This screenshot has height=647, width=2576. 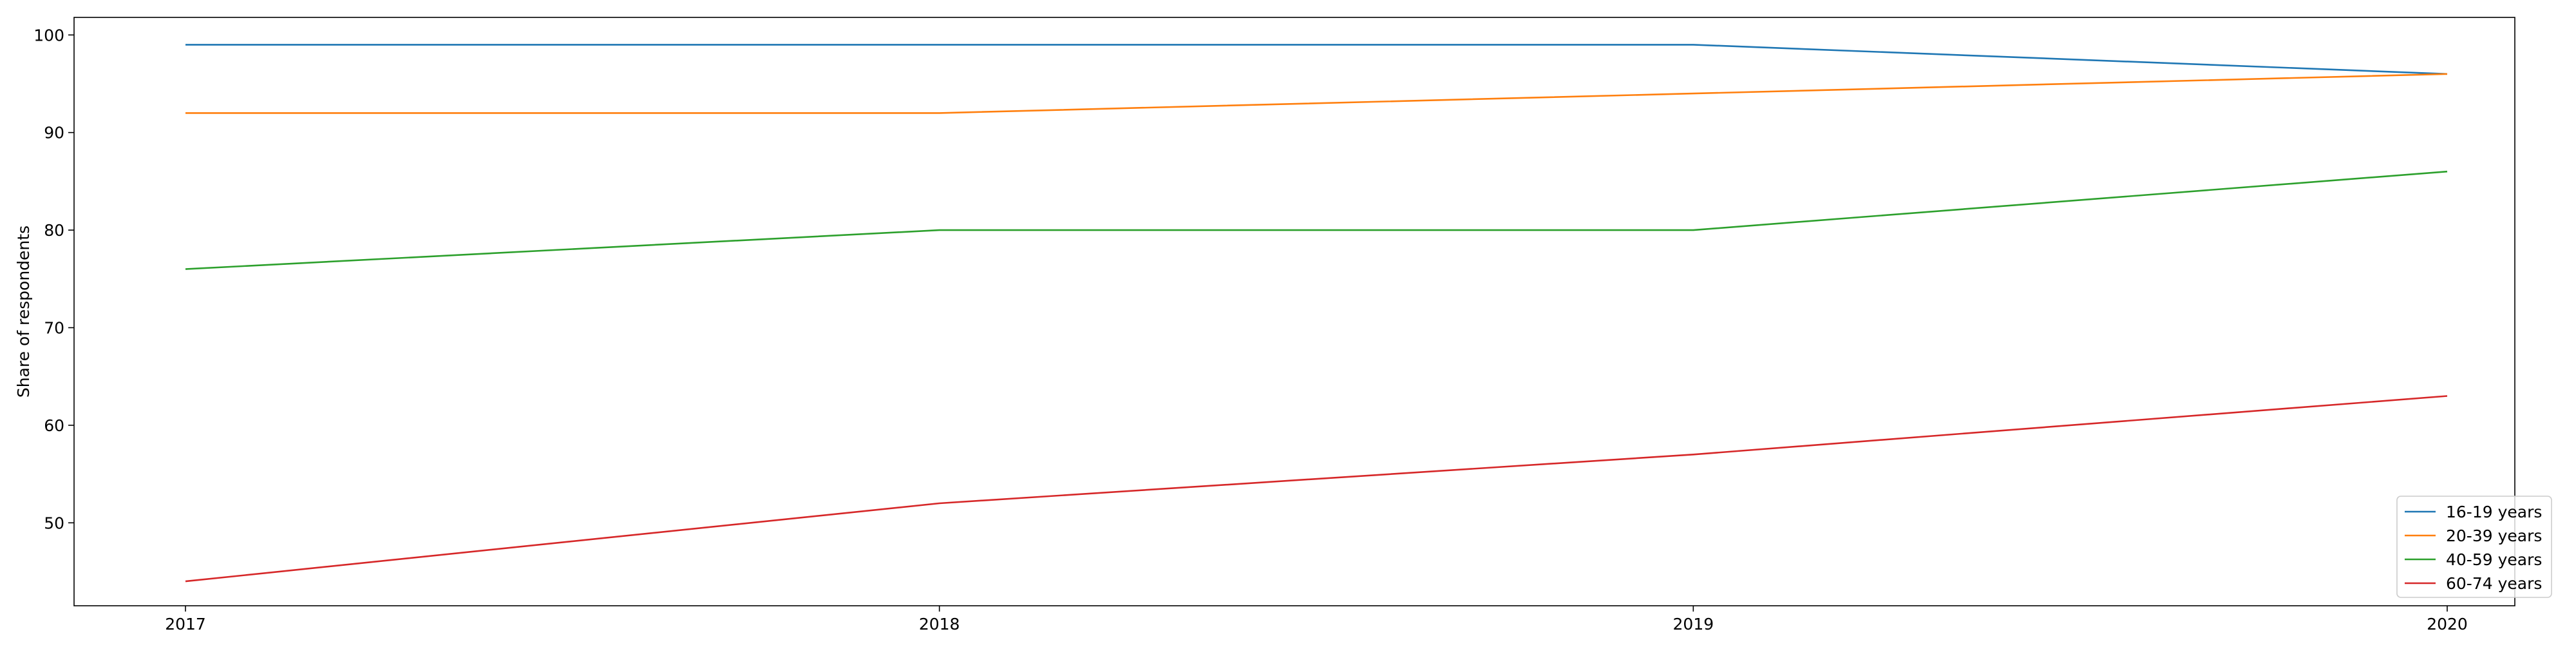 What do you see at coordinates (2494, 512) in the screenshot?
I see `legend-label: 16-19 years` at bounding box center [2494, 512].